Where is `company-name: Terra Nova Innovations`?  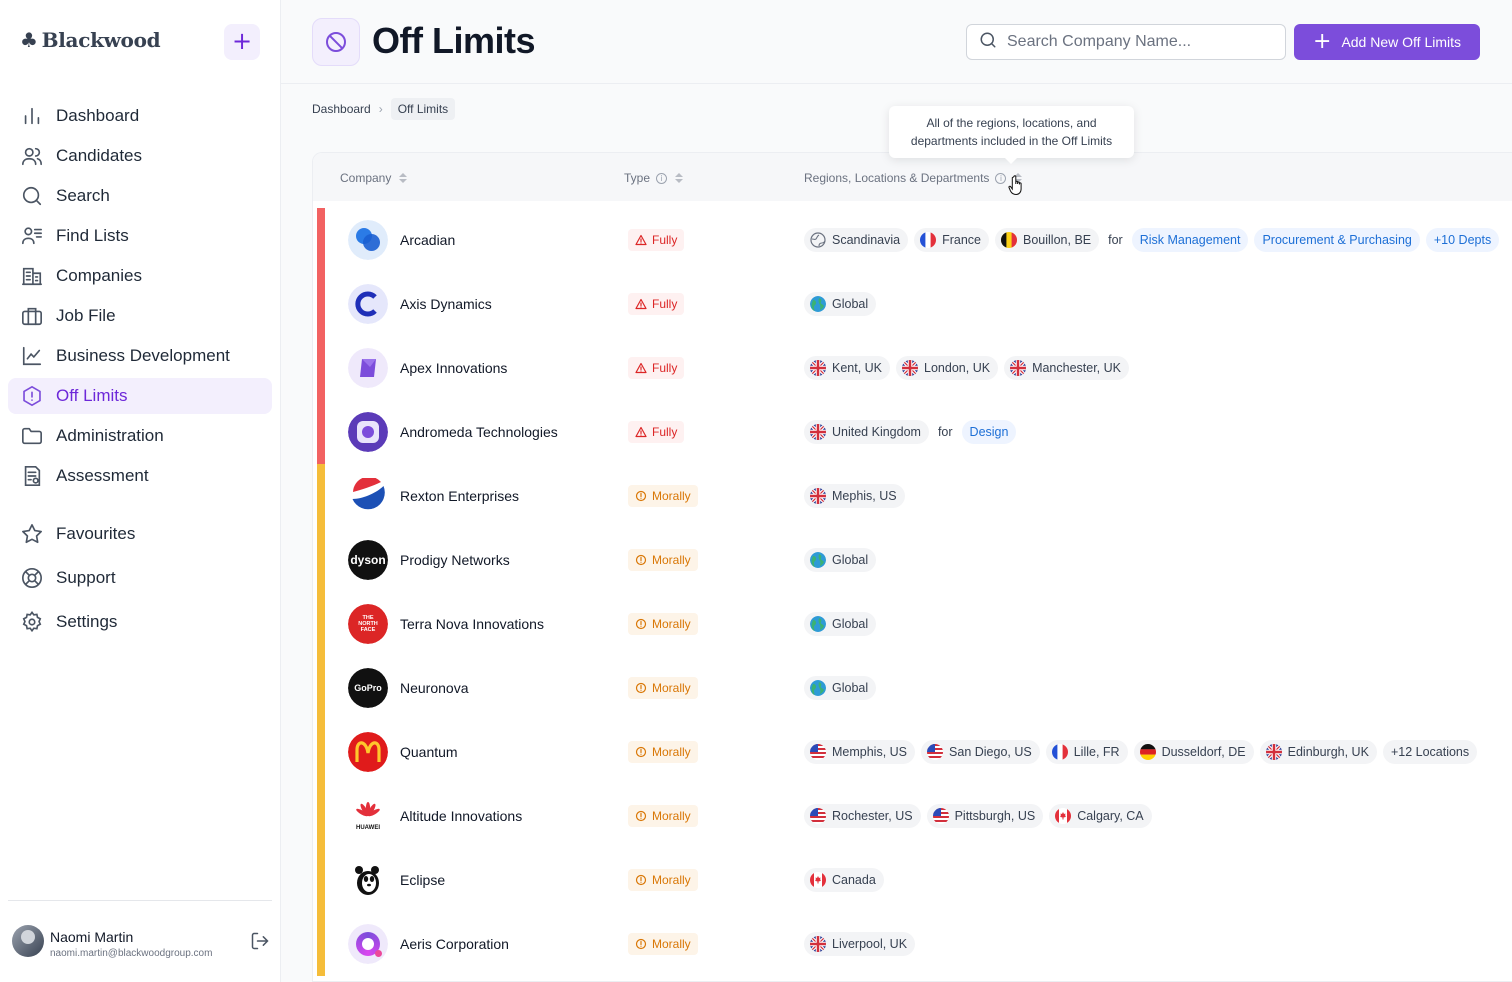
company-name: Terra Nova Innovations is located at coordinates (472, 624).